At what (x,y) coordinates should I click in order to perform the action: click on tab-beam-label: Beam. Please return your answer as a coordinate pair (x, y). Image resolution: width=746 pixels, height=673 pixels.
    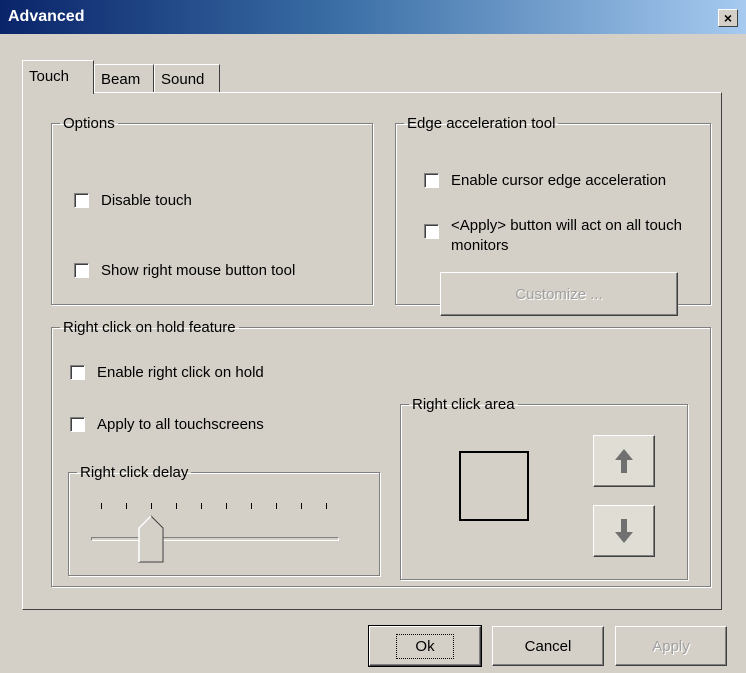
    Looking at the image, I should click on (121, 79).